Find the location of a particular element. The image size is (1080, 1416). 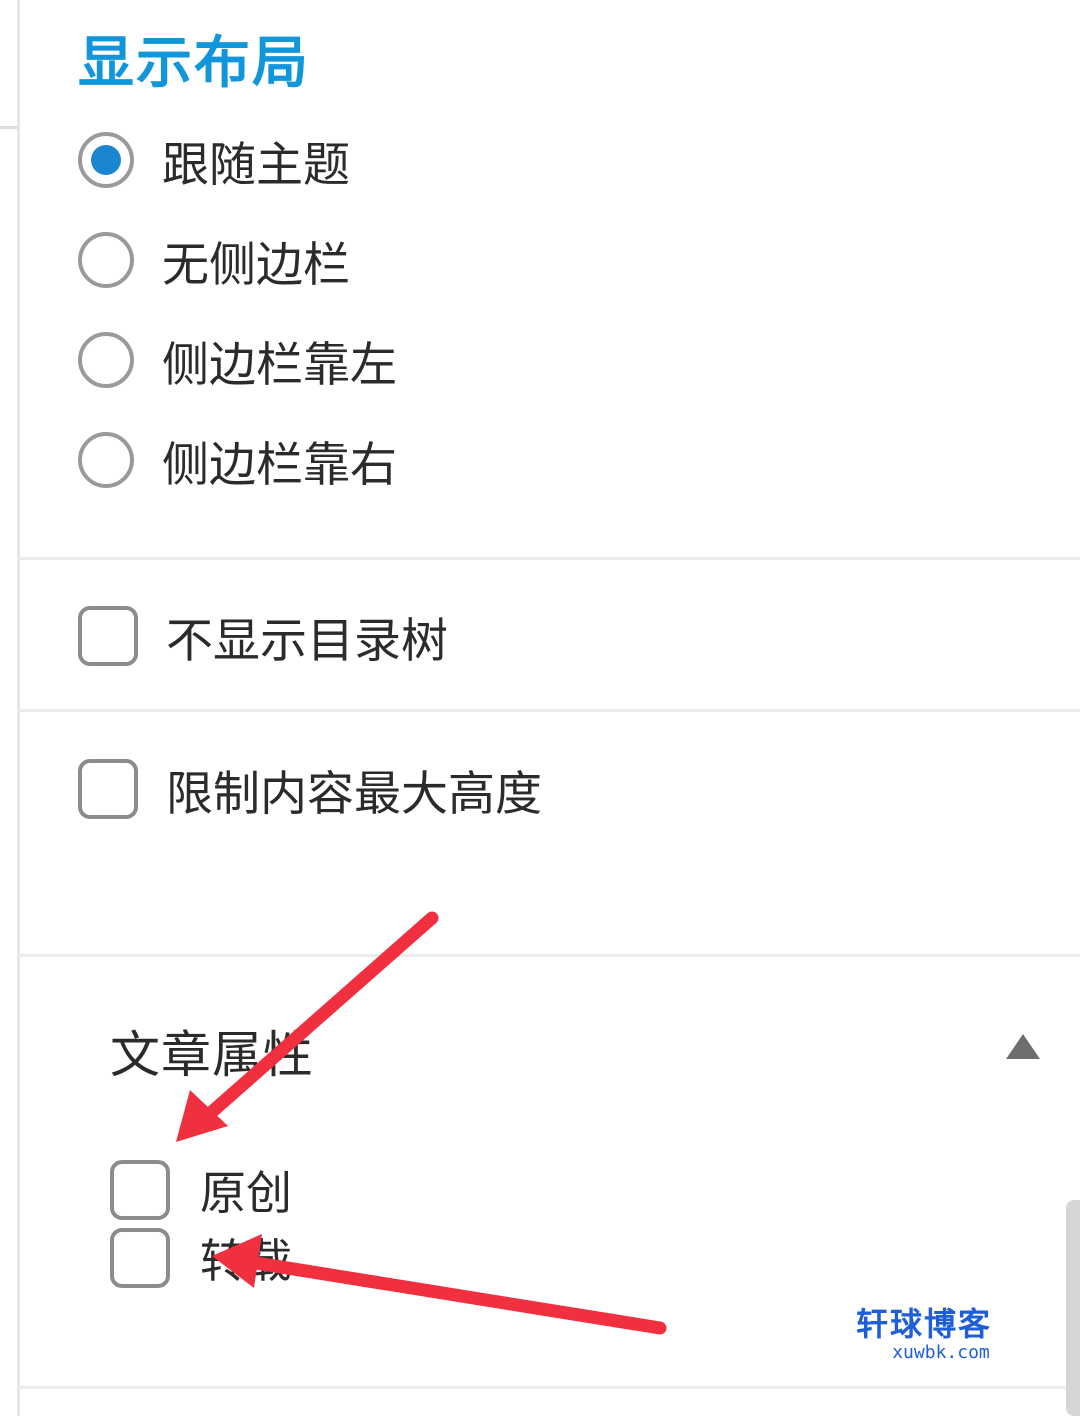

radio-label: 跟随主题 is located at coordinates (256, 165).